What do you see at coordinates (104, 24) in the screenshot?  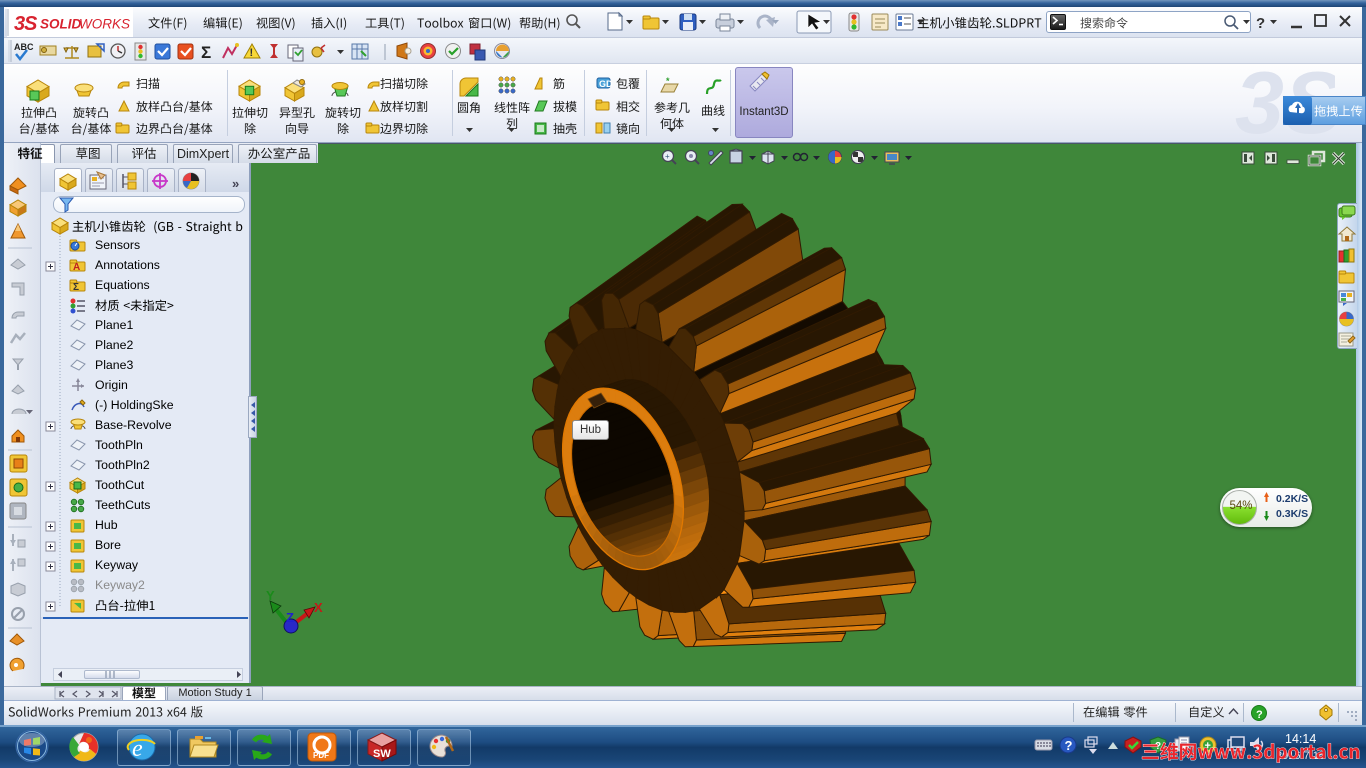 I see `svg-text: WORKS` at bounding box center [104, 24].